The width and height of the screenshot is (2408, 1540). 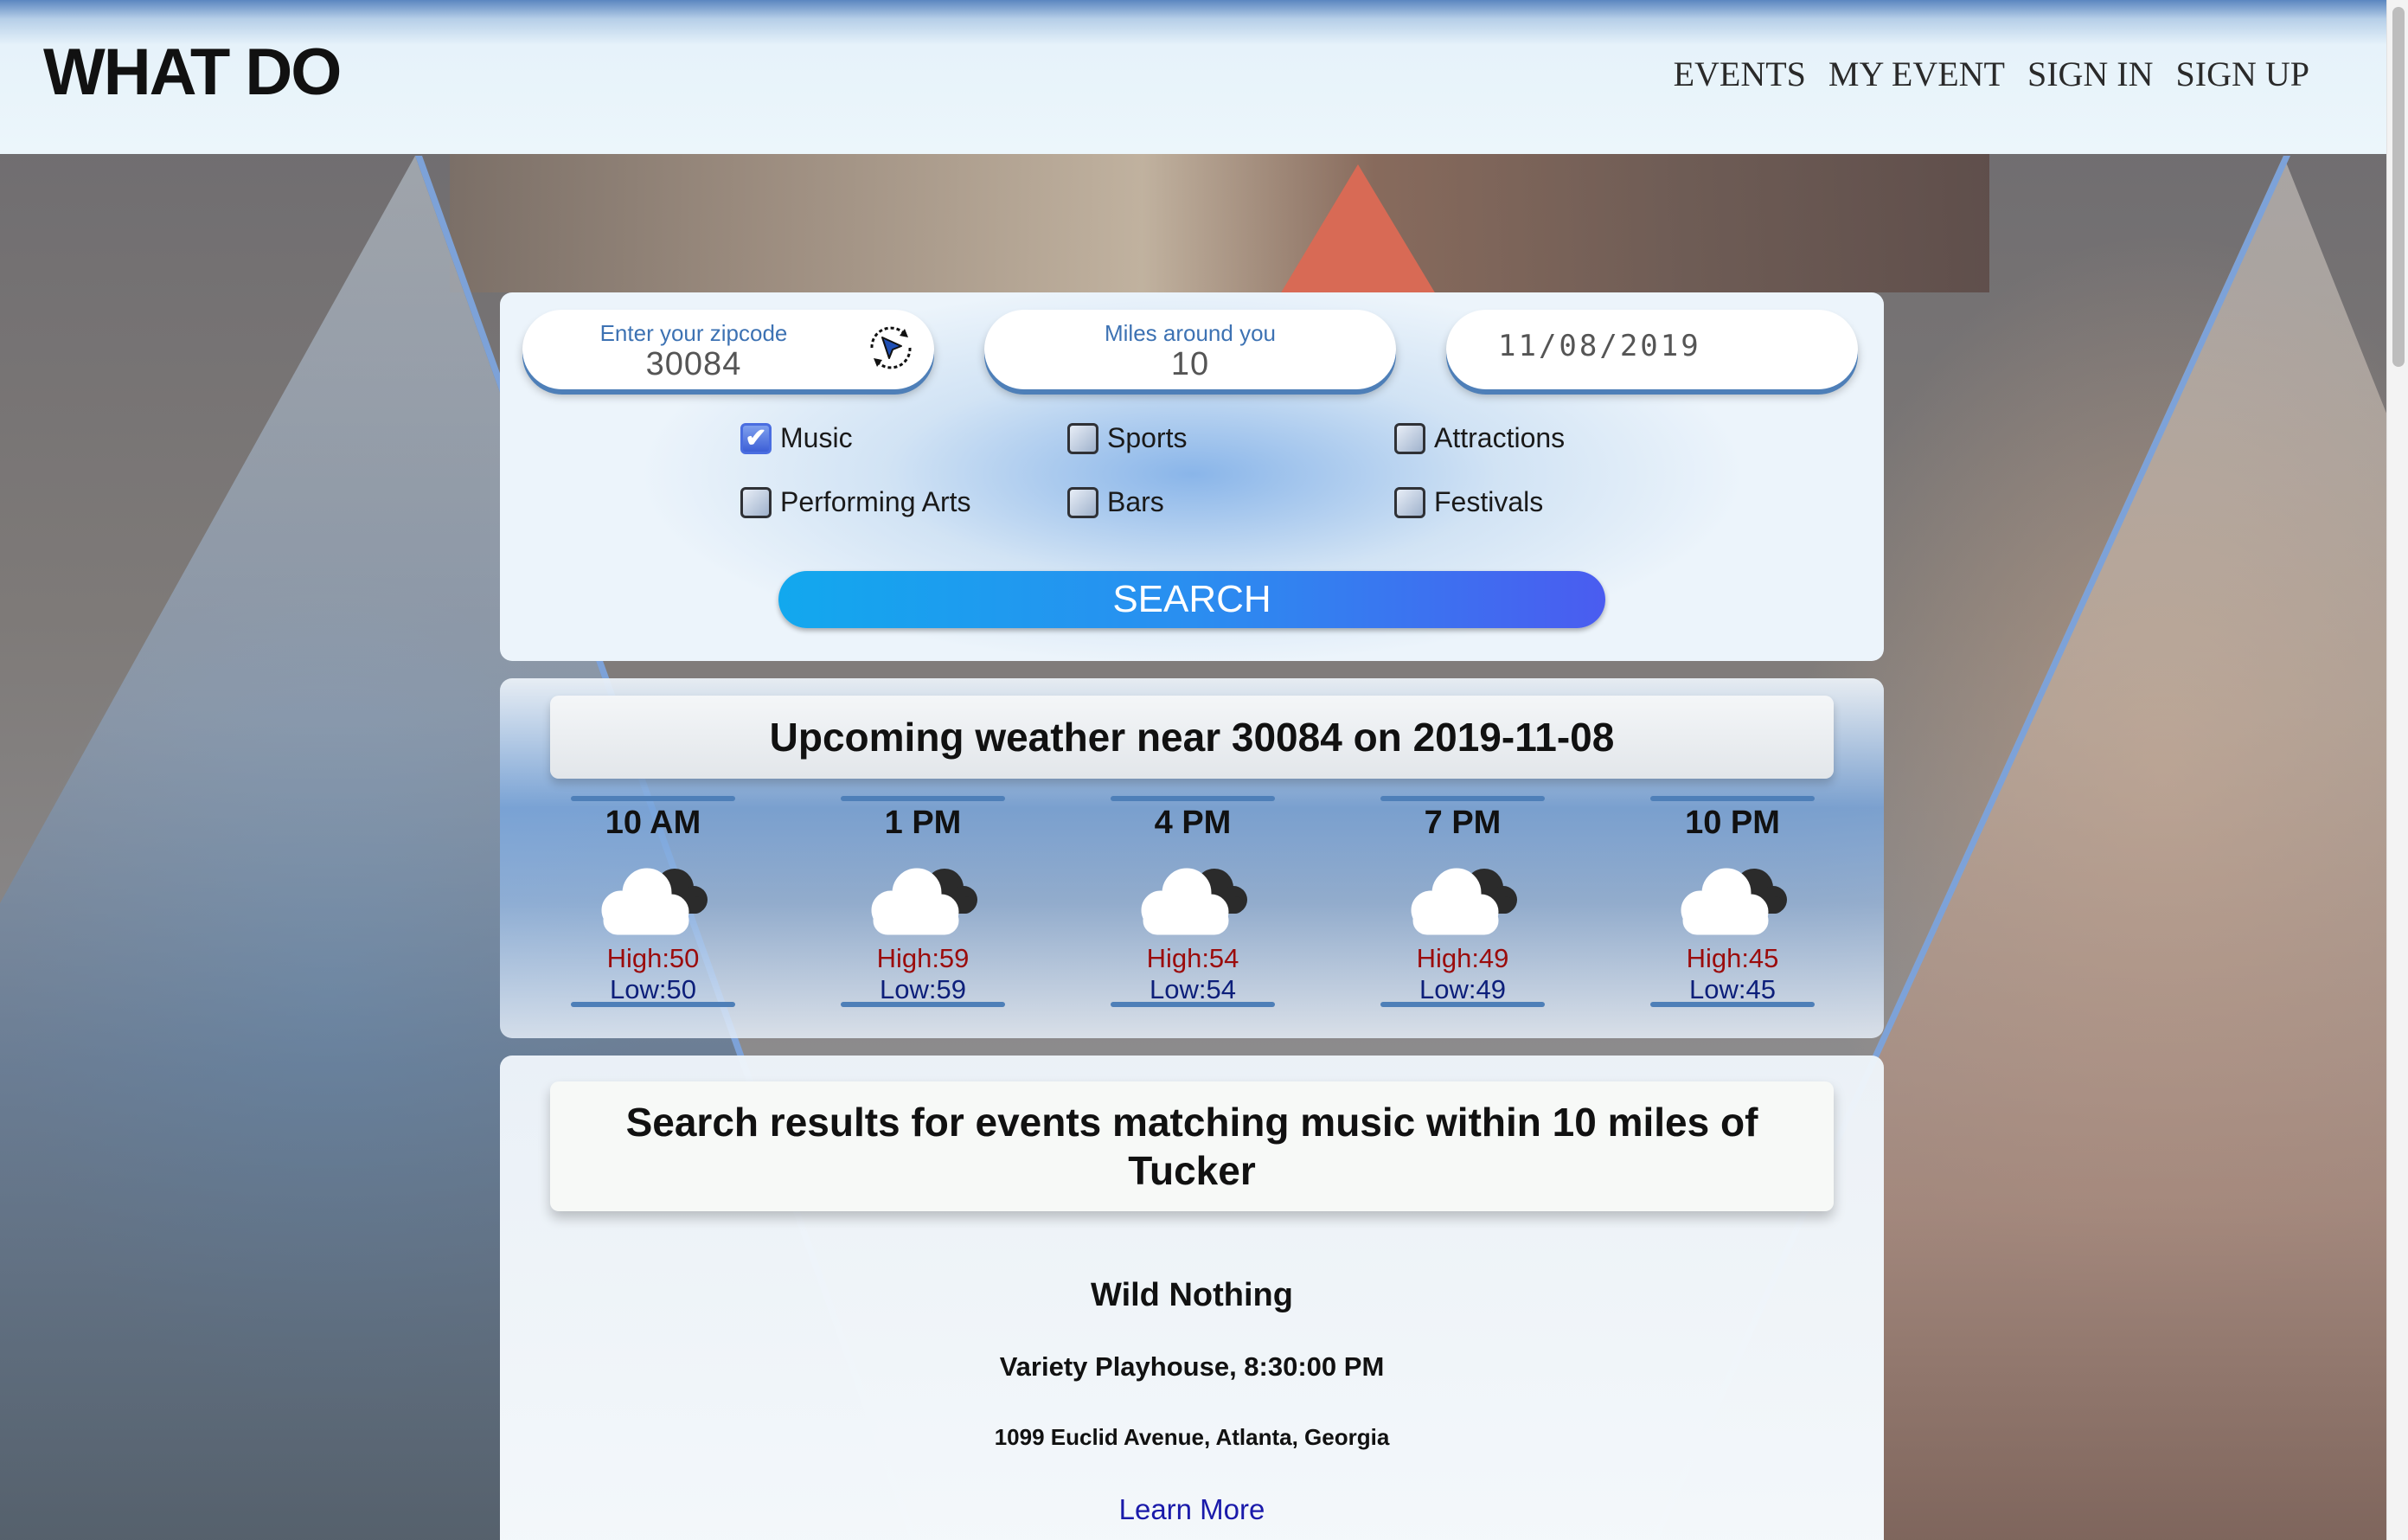 What do you see at coordinates (1358, 229) in the screenshot?
I see `background-red-triangle` at bounding box center [1358, 229].